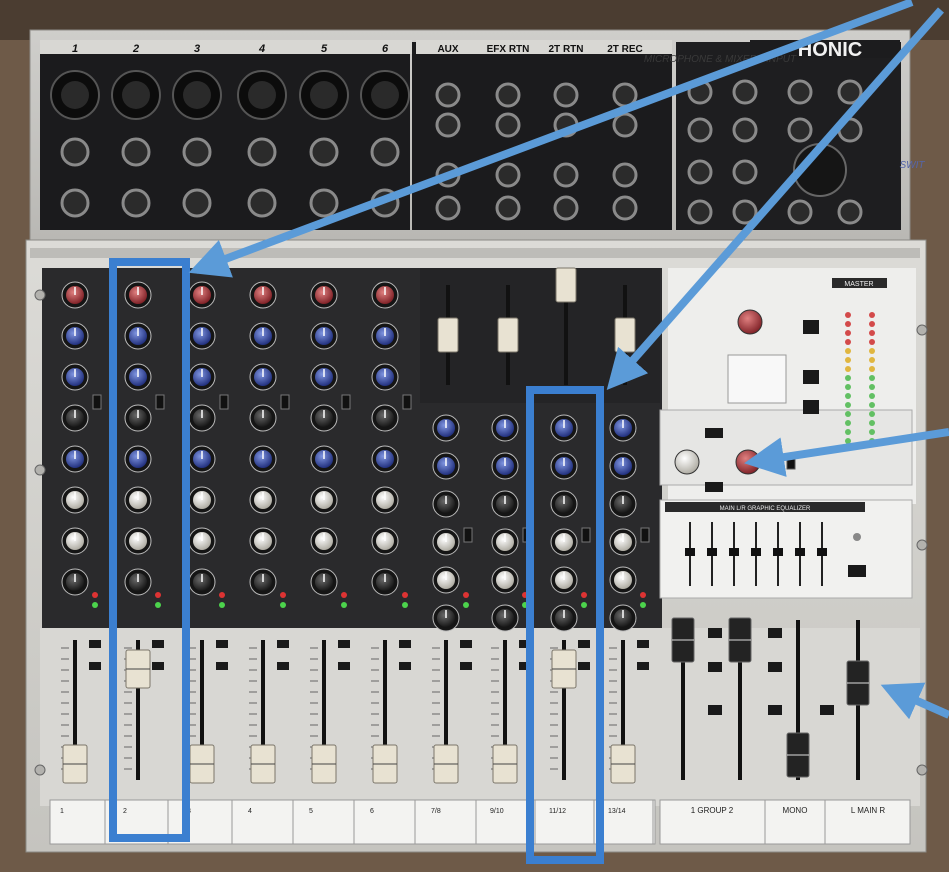  What do you see at coordinates (857, 571) in the screenshot?
I see `geq-switch` at bounding box center [857, 571].